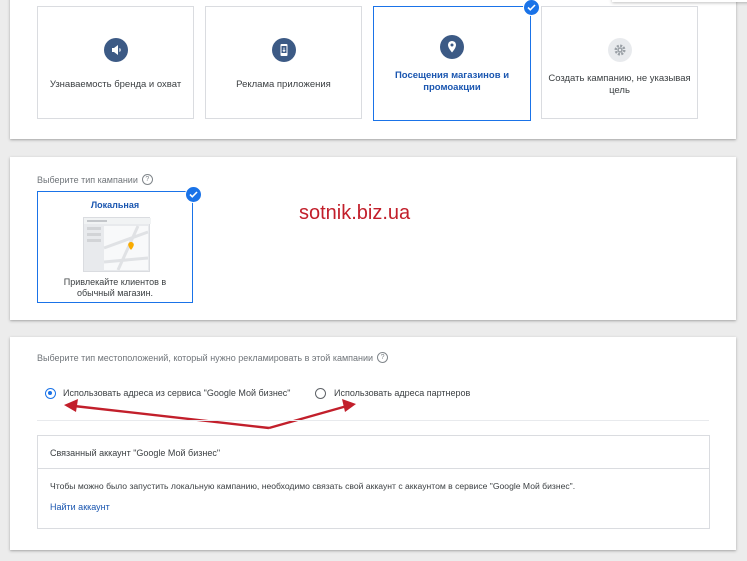  What do you see at coordinates (452, 47) in the screenshot?
I see `location-pin-icon` at bounding box center [452, 47].